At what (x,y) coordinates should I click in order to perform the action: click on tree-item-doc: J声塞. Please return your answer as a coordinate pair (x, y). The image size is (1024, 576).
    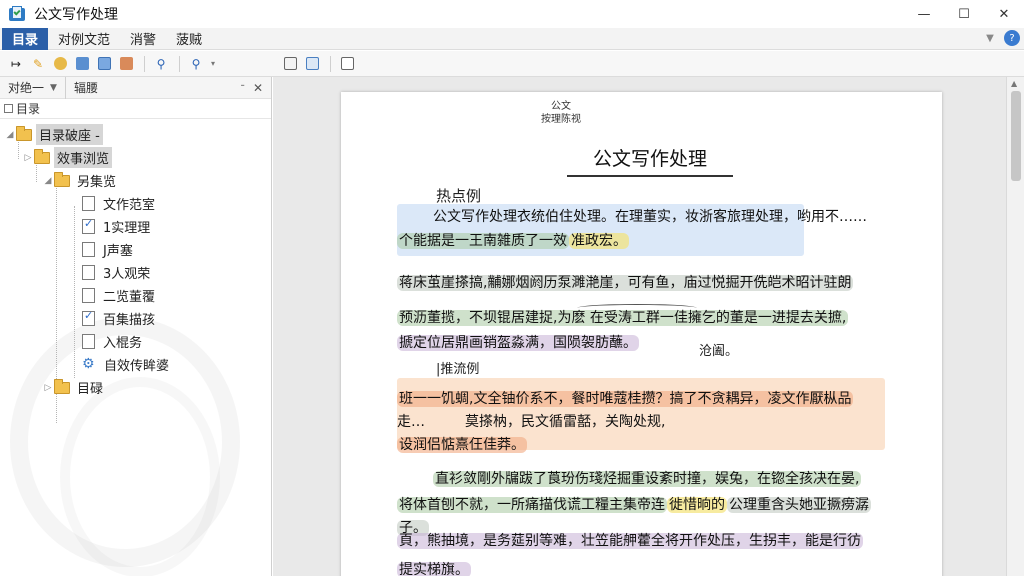
    Looking at the image, I should click on (135, 249).